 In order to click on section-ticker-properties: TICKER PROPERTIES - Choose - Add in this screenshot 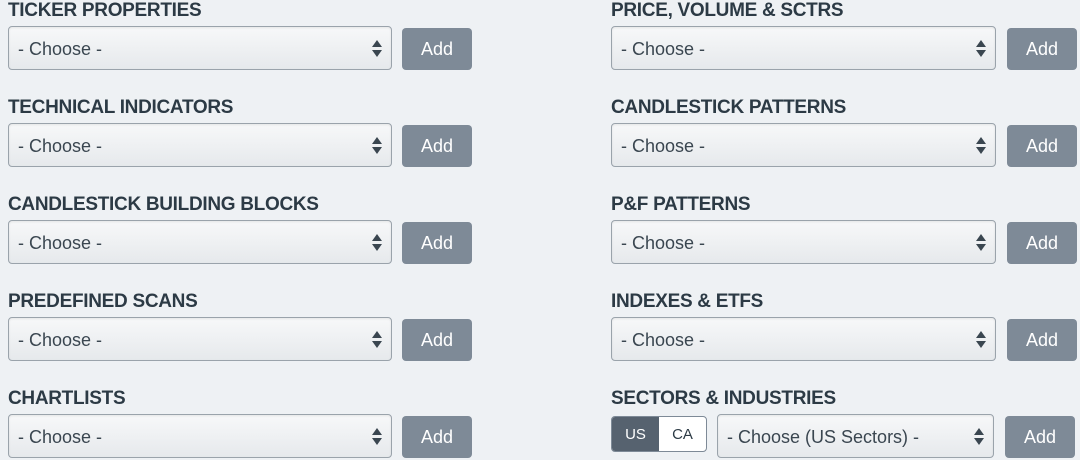, I will do `click(243, 38)`.